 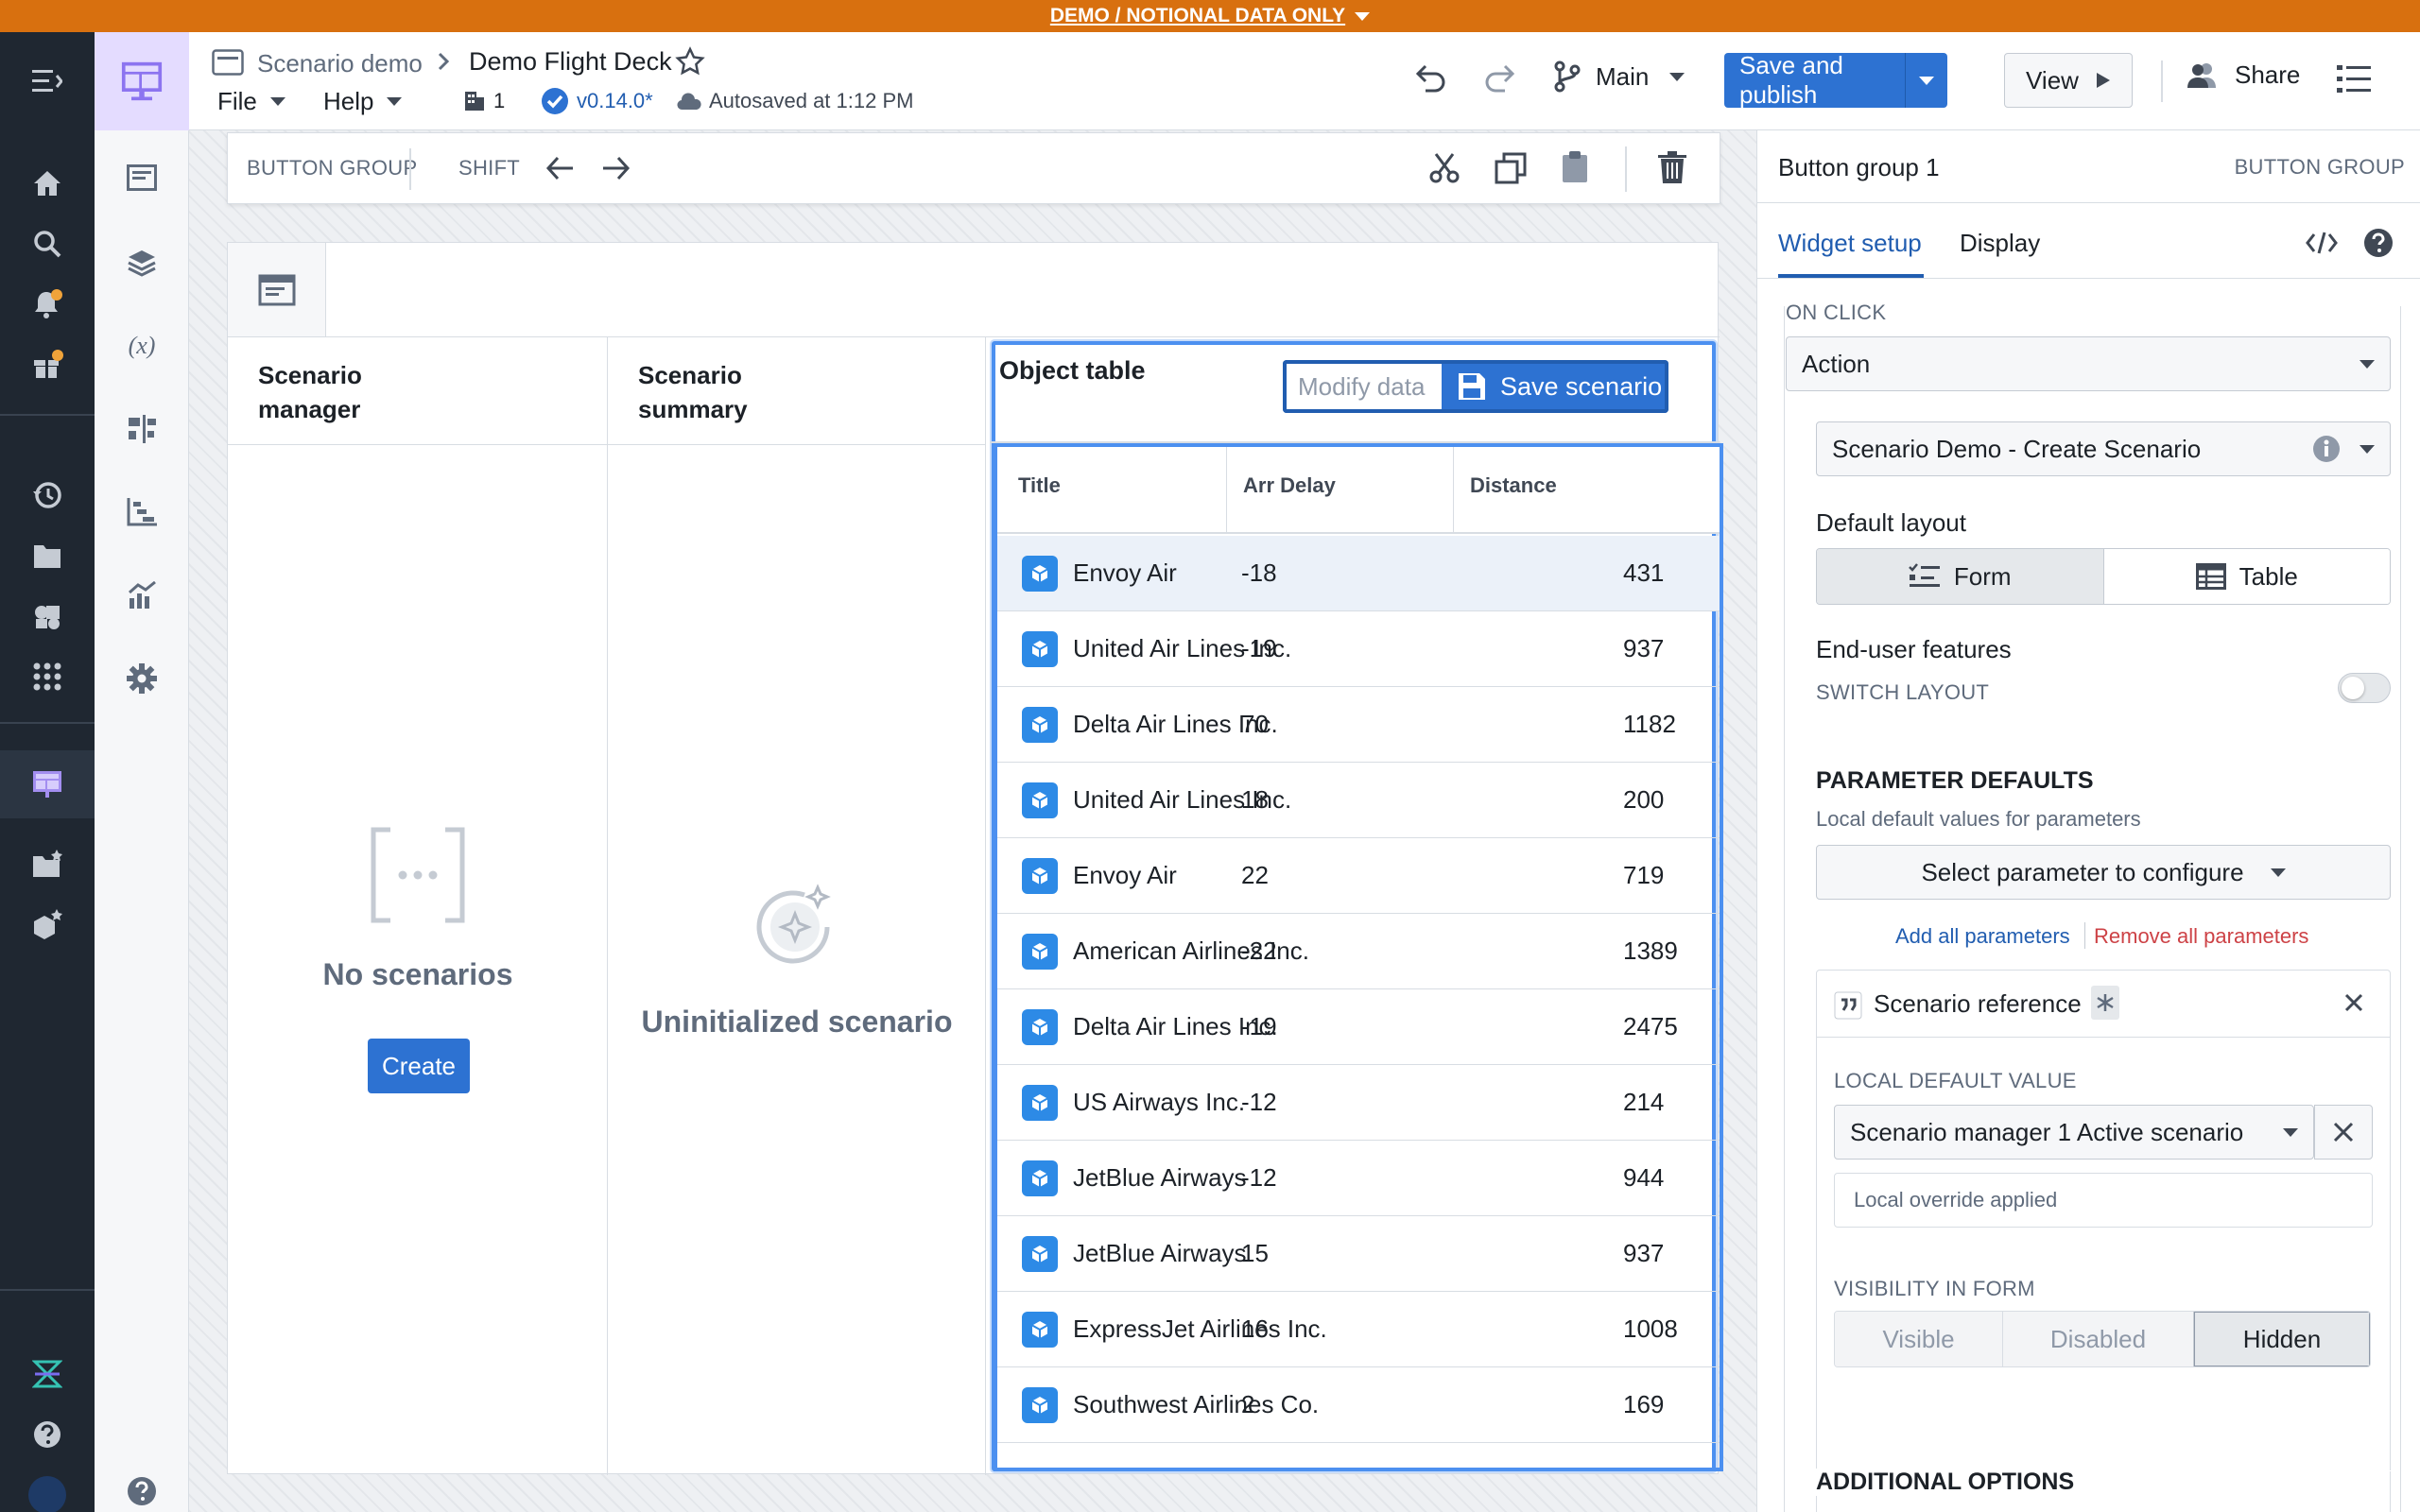 What do you see at coordinates (1364, 386) in the screenshot?
I see `modify-data-input: Modify data` at bounding box center [1364, 386].